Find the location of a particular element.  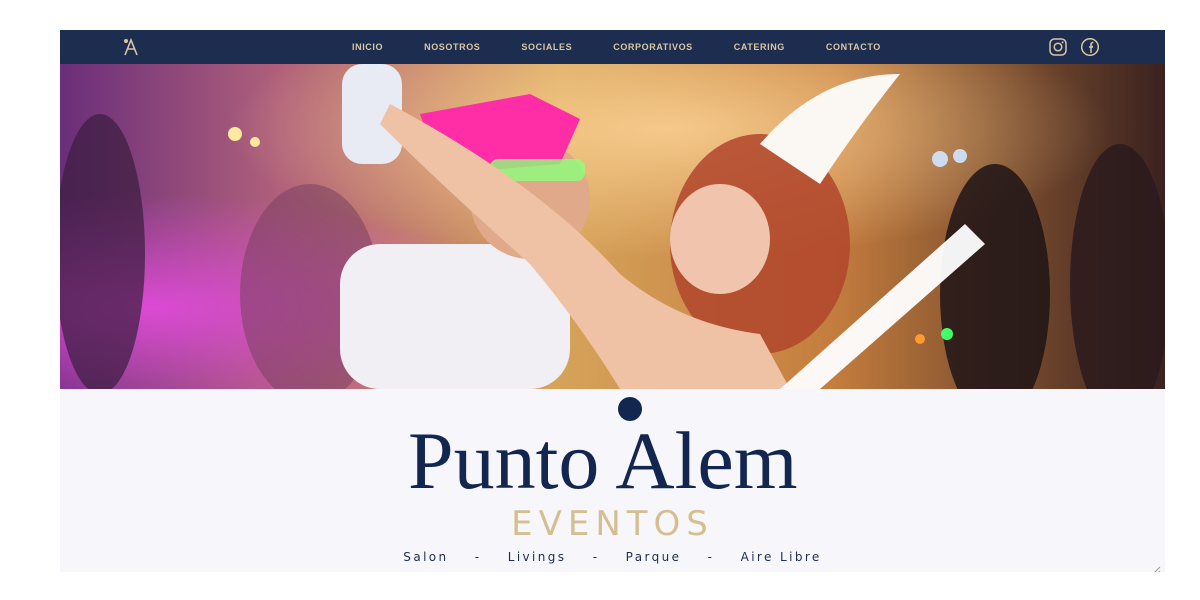

nav-item-sociales: SOCIALES is located at coordinates (546, 47).